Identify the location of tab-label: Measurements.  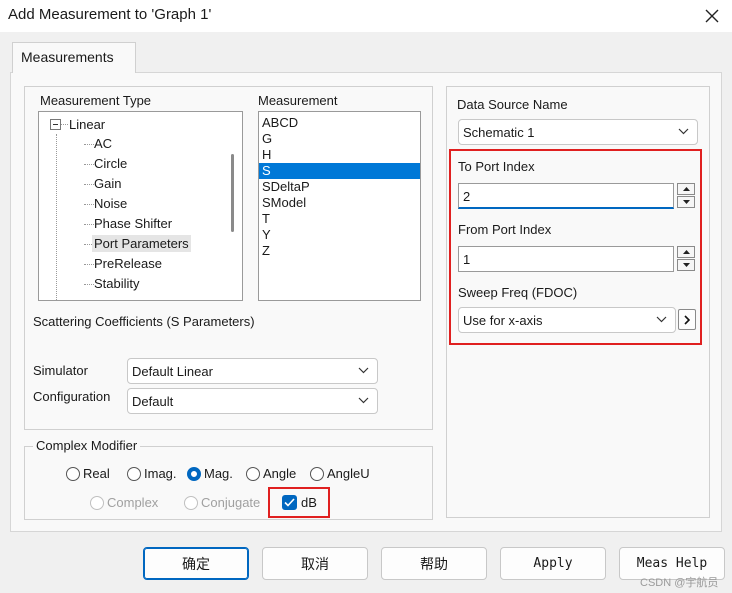
(67, 57).